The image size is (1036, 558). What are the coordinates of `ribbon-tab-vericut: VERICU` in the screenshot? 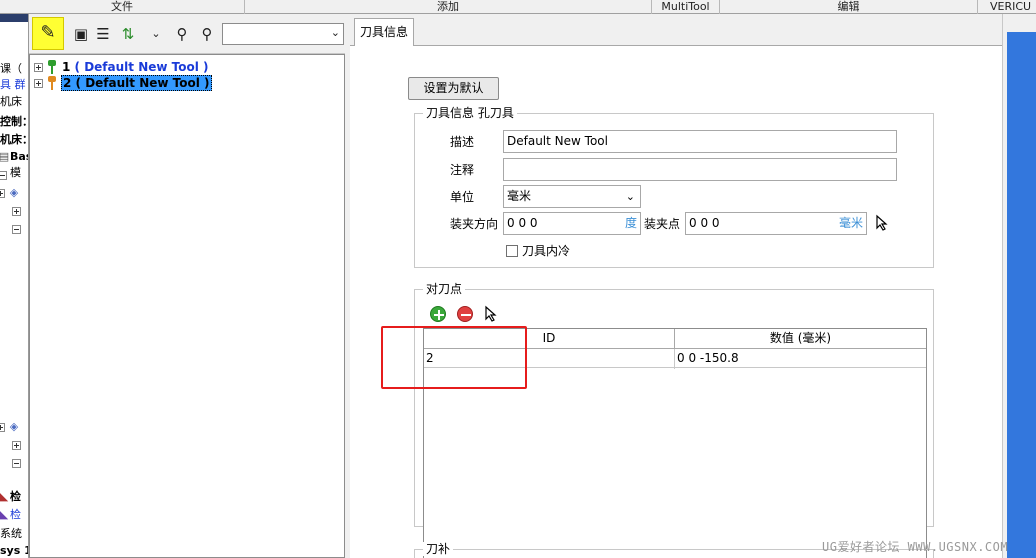 It's located at (1007, 7).